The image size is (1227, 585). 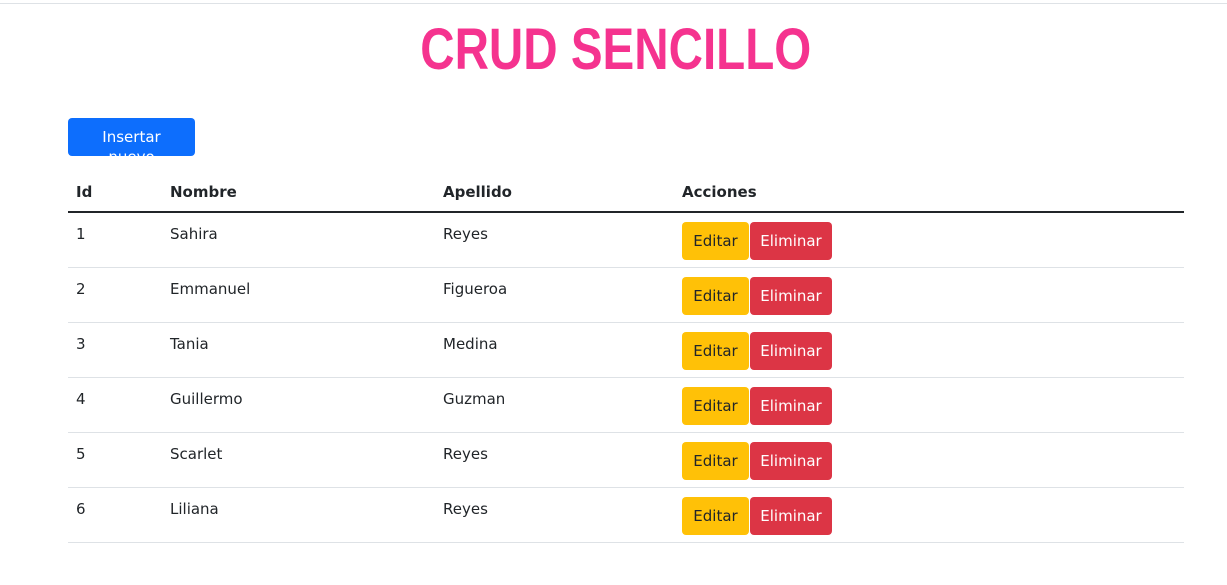 What do you see at coordinates (81, 509) in the screenshot?
I see `row-id: 6` at bounding box center [81, 509].